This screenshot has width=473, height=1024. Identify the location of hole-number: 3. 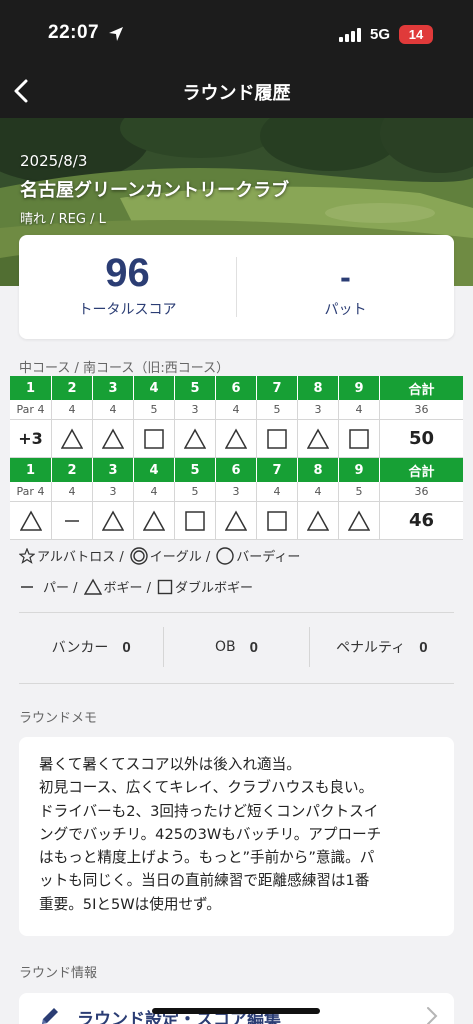
(113, 470).